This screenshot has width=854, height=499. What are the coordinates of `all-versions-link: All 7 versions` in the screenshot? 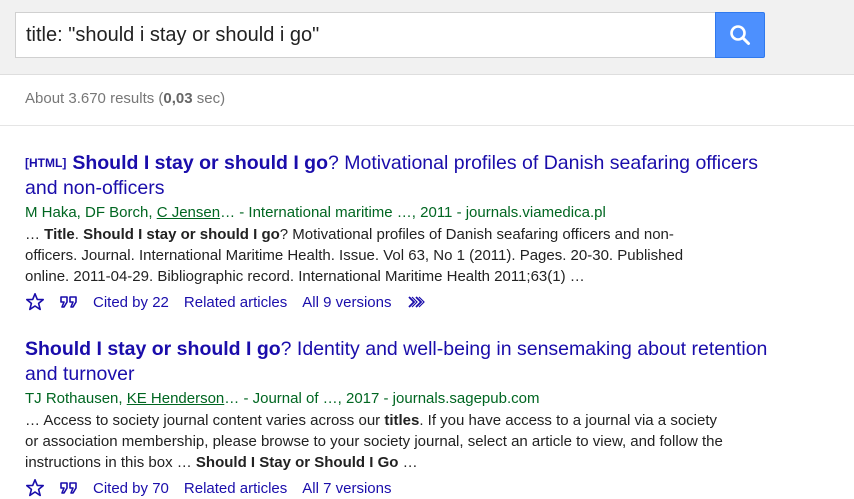 It's located at (346, 488).